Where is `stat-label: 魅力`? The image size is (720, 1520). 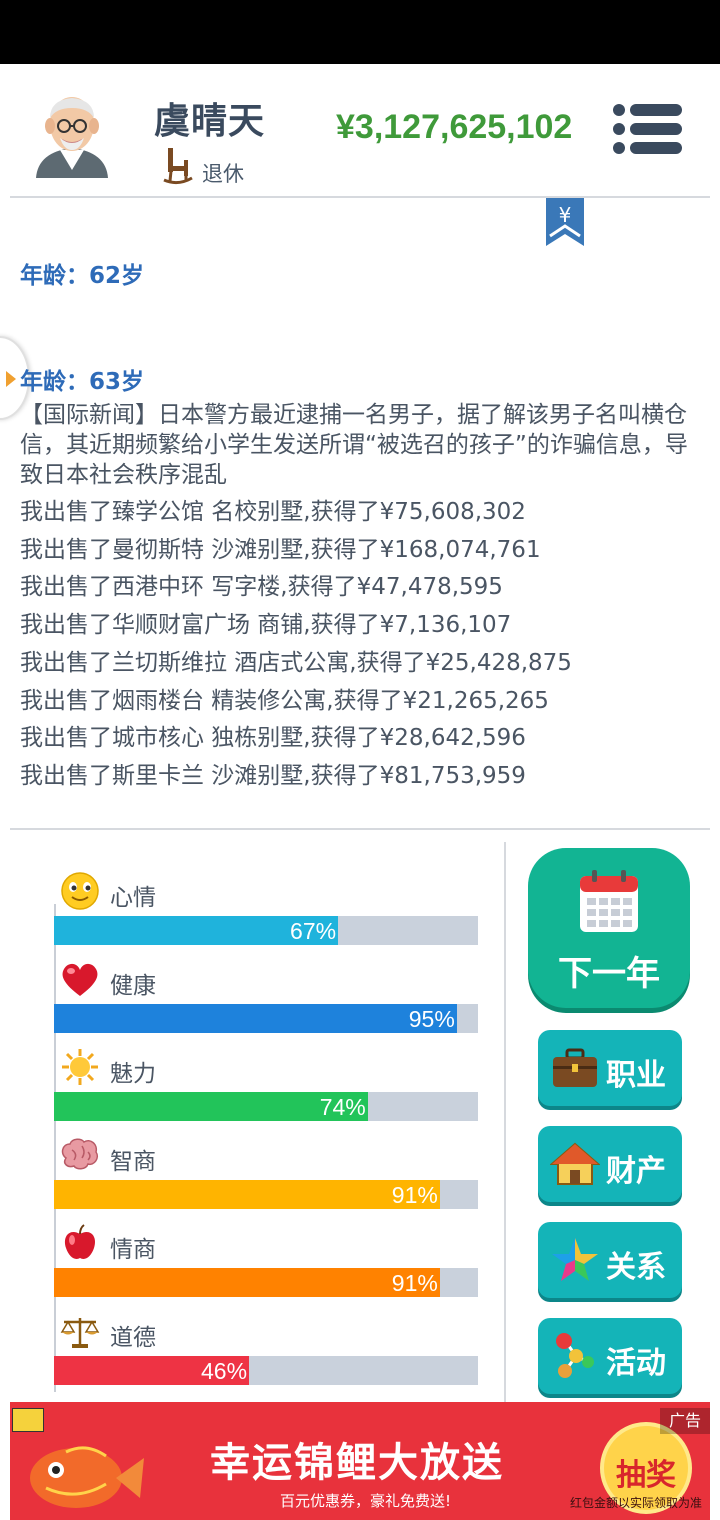
stat-label: 魅力 is located at coordinates (133, 1074).